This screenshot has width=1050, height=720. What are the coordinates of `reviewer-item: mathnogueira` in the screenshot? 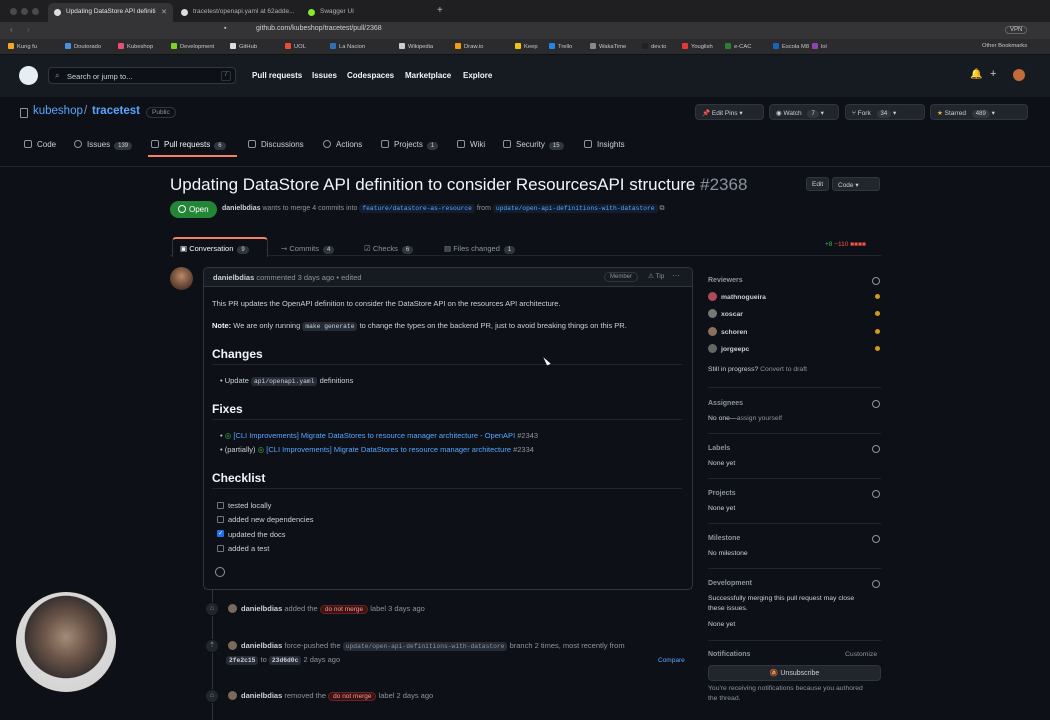 It's located at (737, 296).